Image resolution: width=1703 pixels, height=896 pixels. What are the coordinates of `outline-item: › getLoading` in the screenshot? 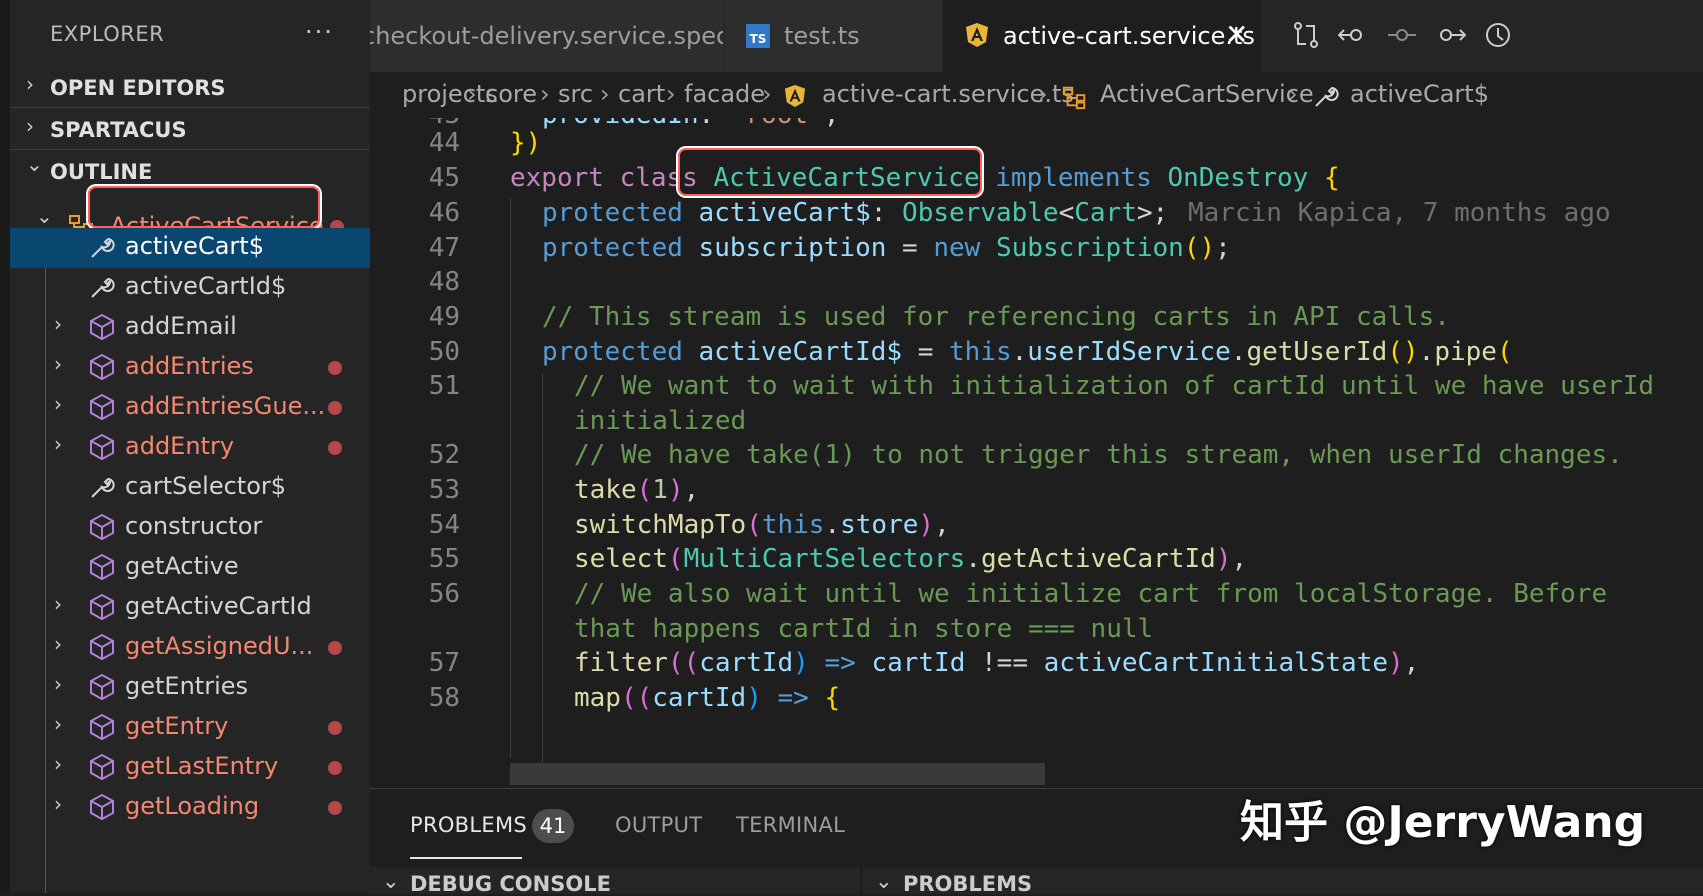 It's located at (190, 808).